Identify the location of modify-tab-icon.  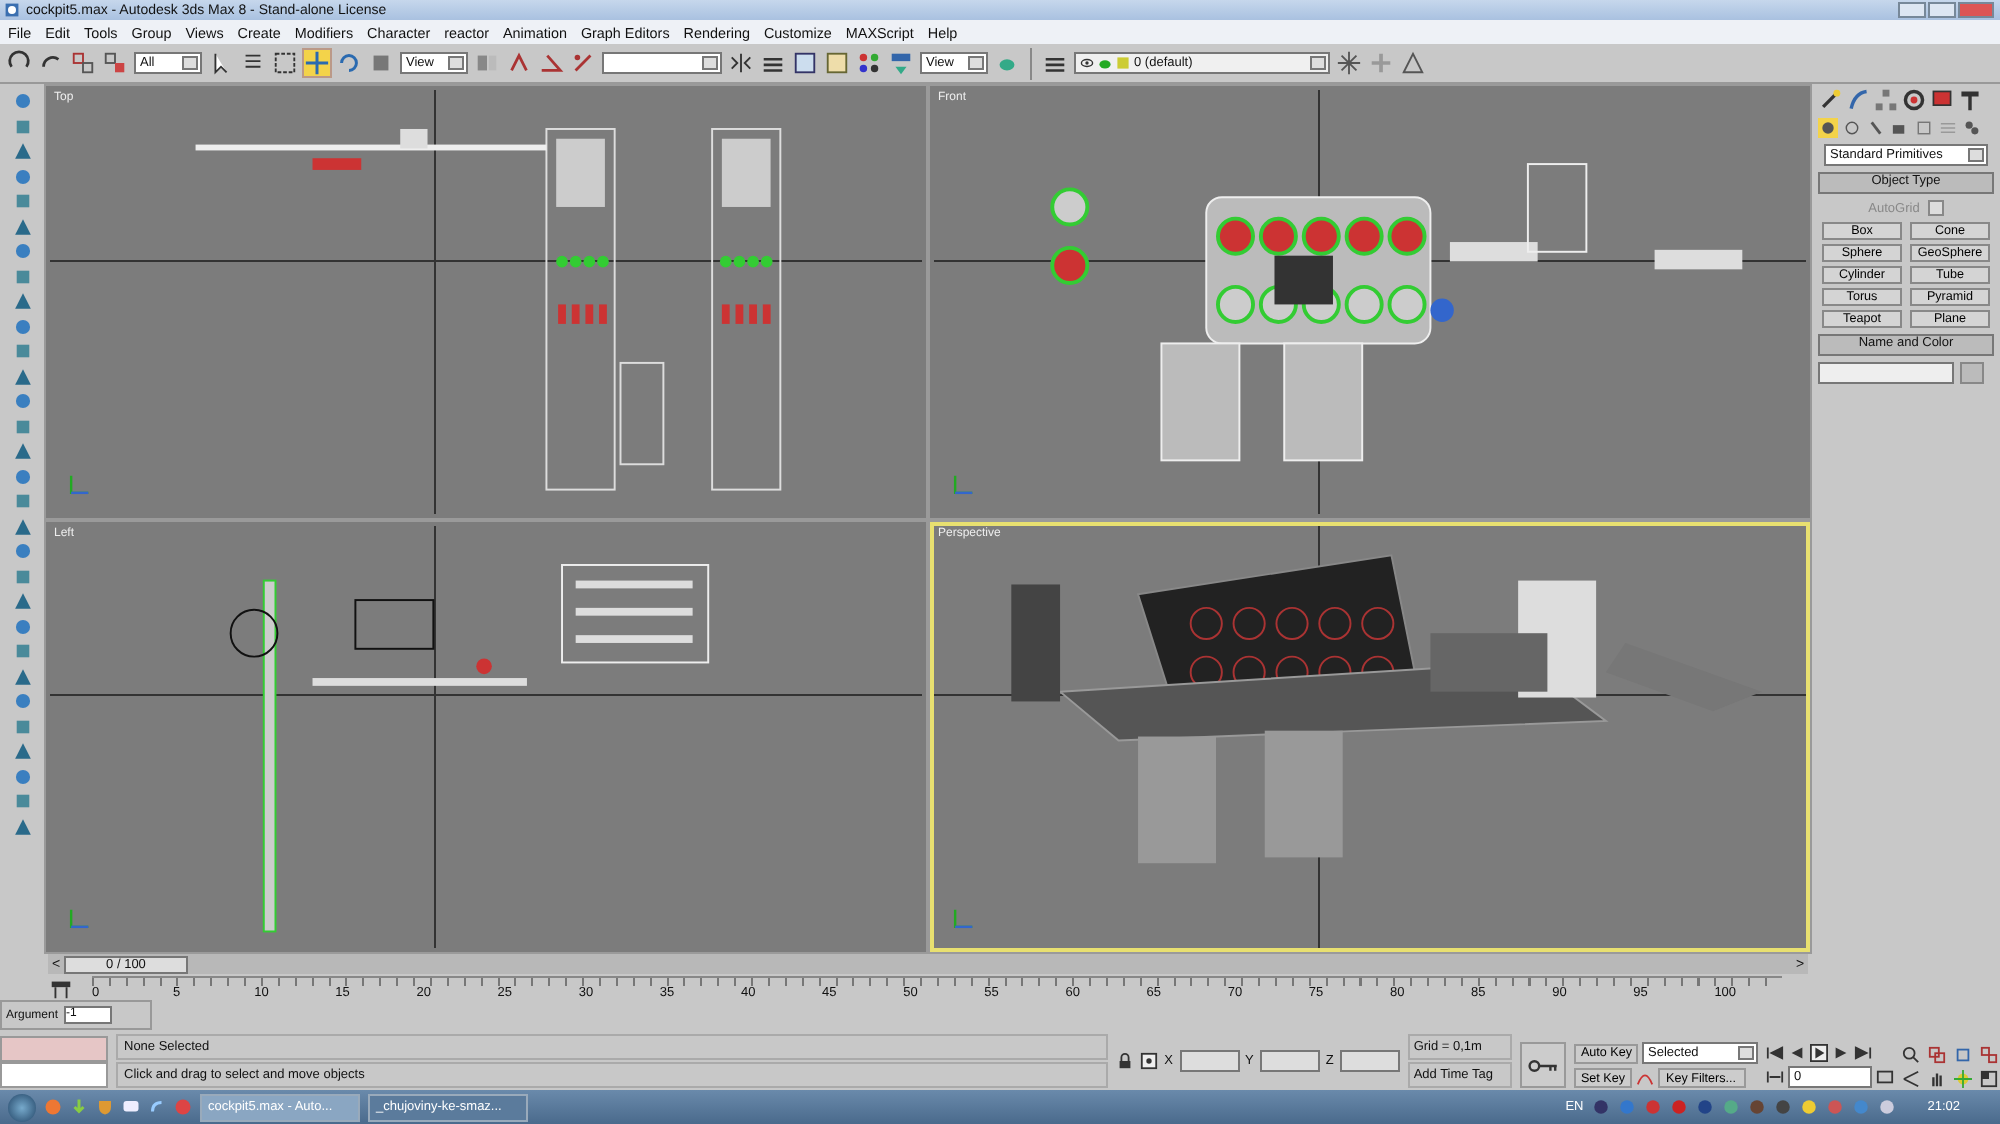
(1858, 100).